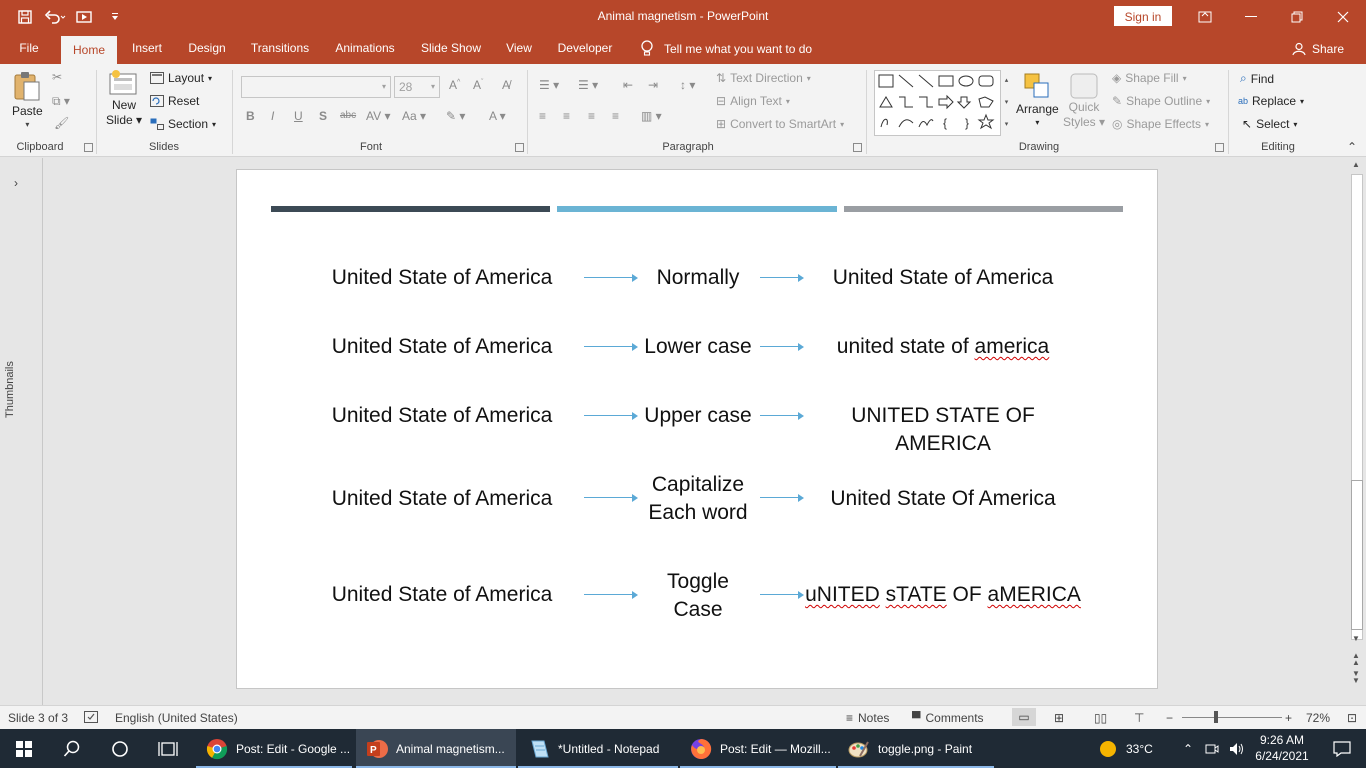 The width and height of the screenshot is (1366, 768). I want to click on shapes-gallery-scroll: ▴ ▾ ▾, so click(1006, 103).